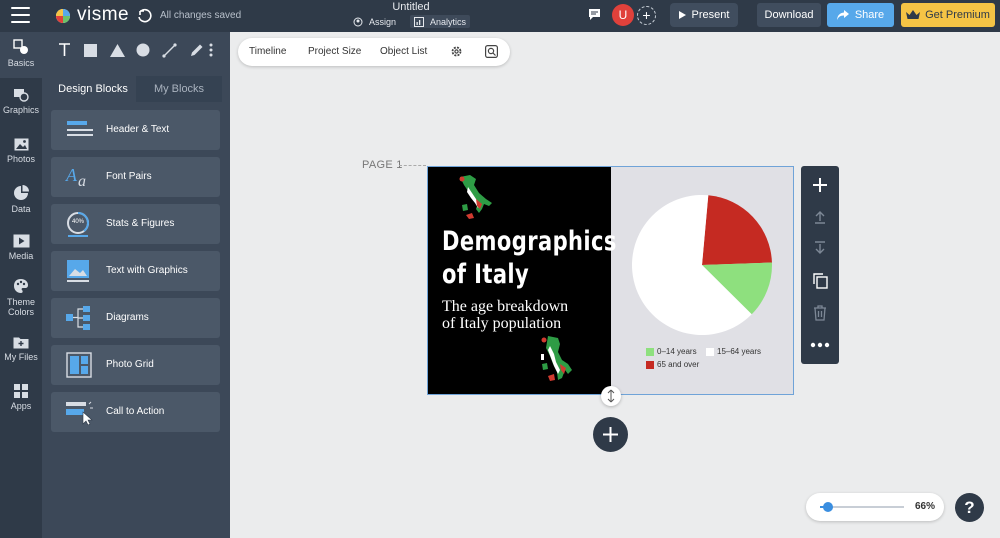 The image size is (1000, 538). What do you see at coordinates (610, 434) in the screenshot?
I see `add-page-button` at bounding box center [610, 434].